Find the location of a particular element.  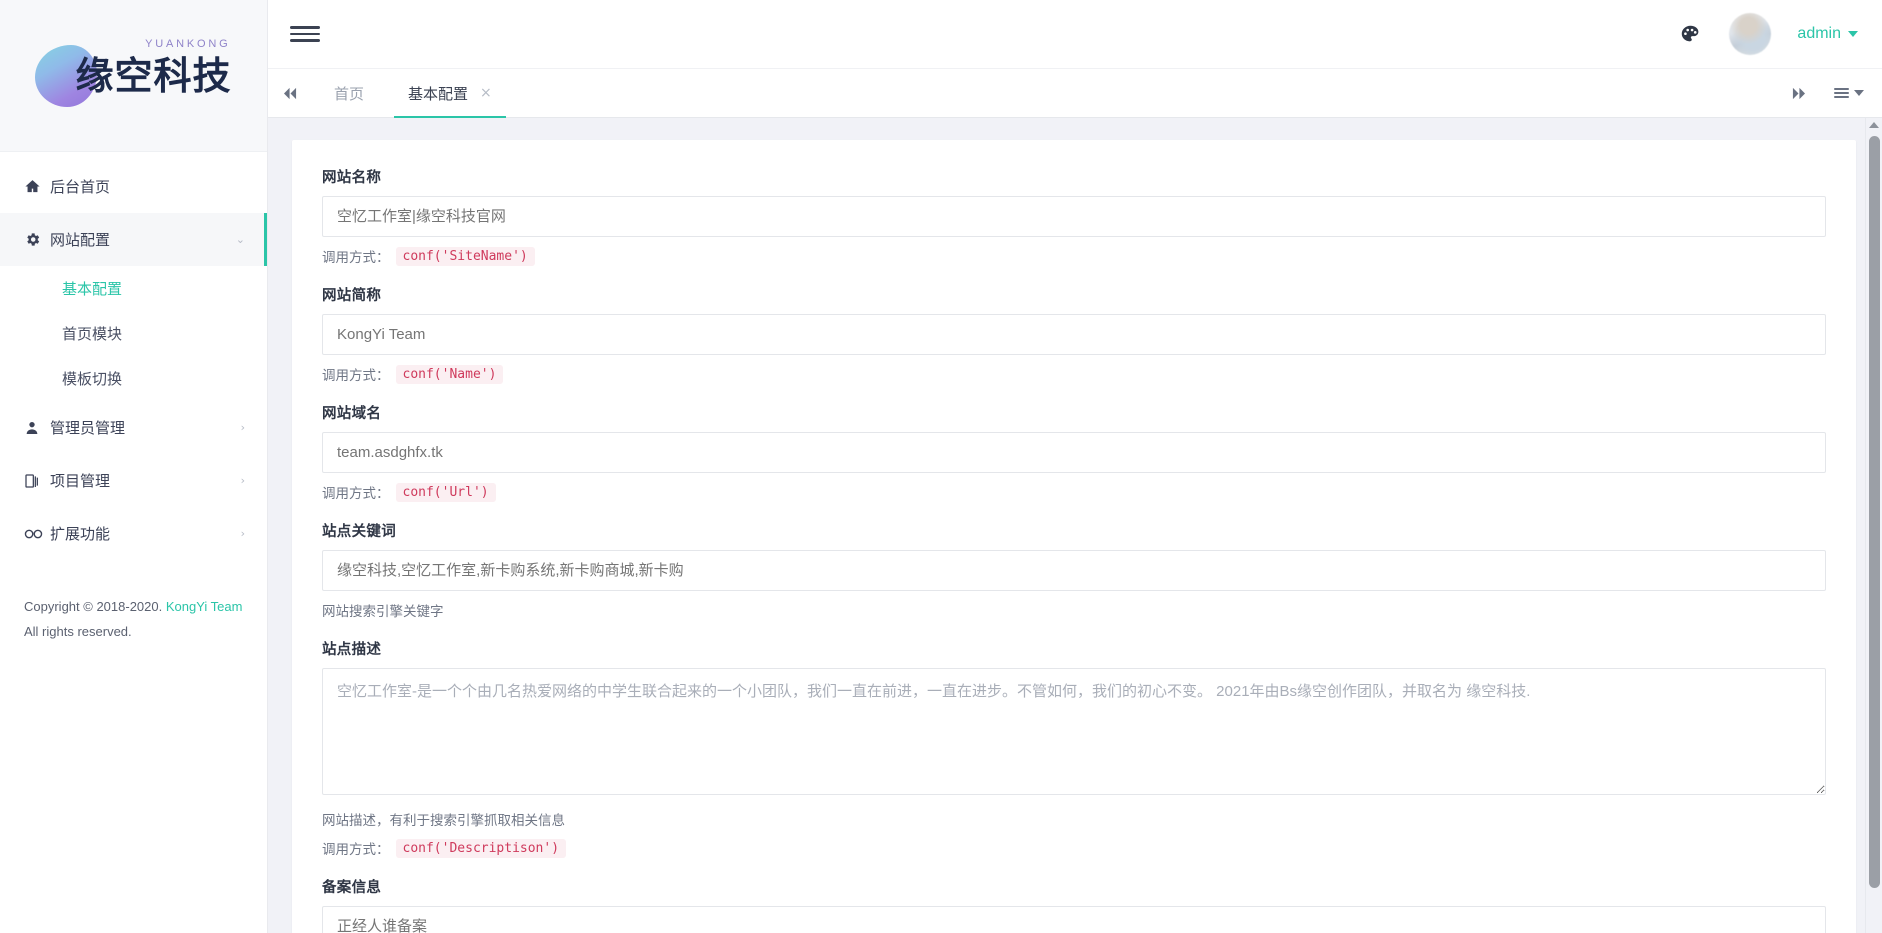

call-code: conf('Descriptison') is located at coordinates (481, 848).